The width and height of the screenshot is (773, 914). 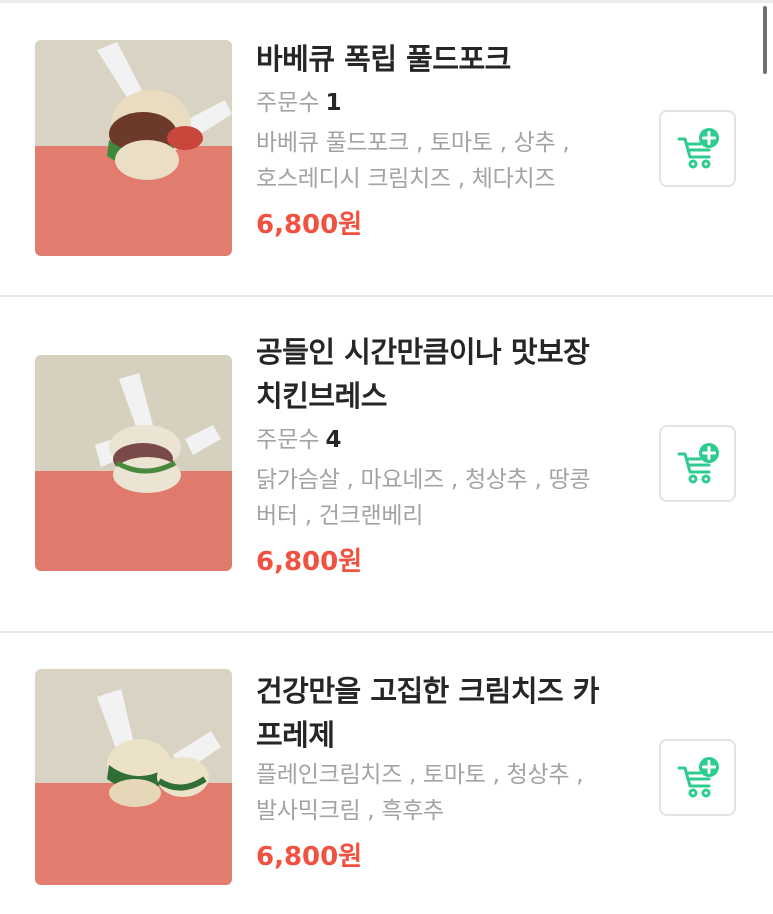 What do you see at coordinates (423, 374) in the screenshot?
I see `menu-item-title: 공들인 시간만큼이나 맛보장 치킨브레스` at bounding box center [423, 374].